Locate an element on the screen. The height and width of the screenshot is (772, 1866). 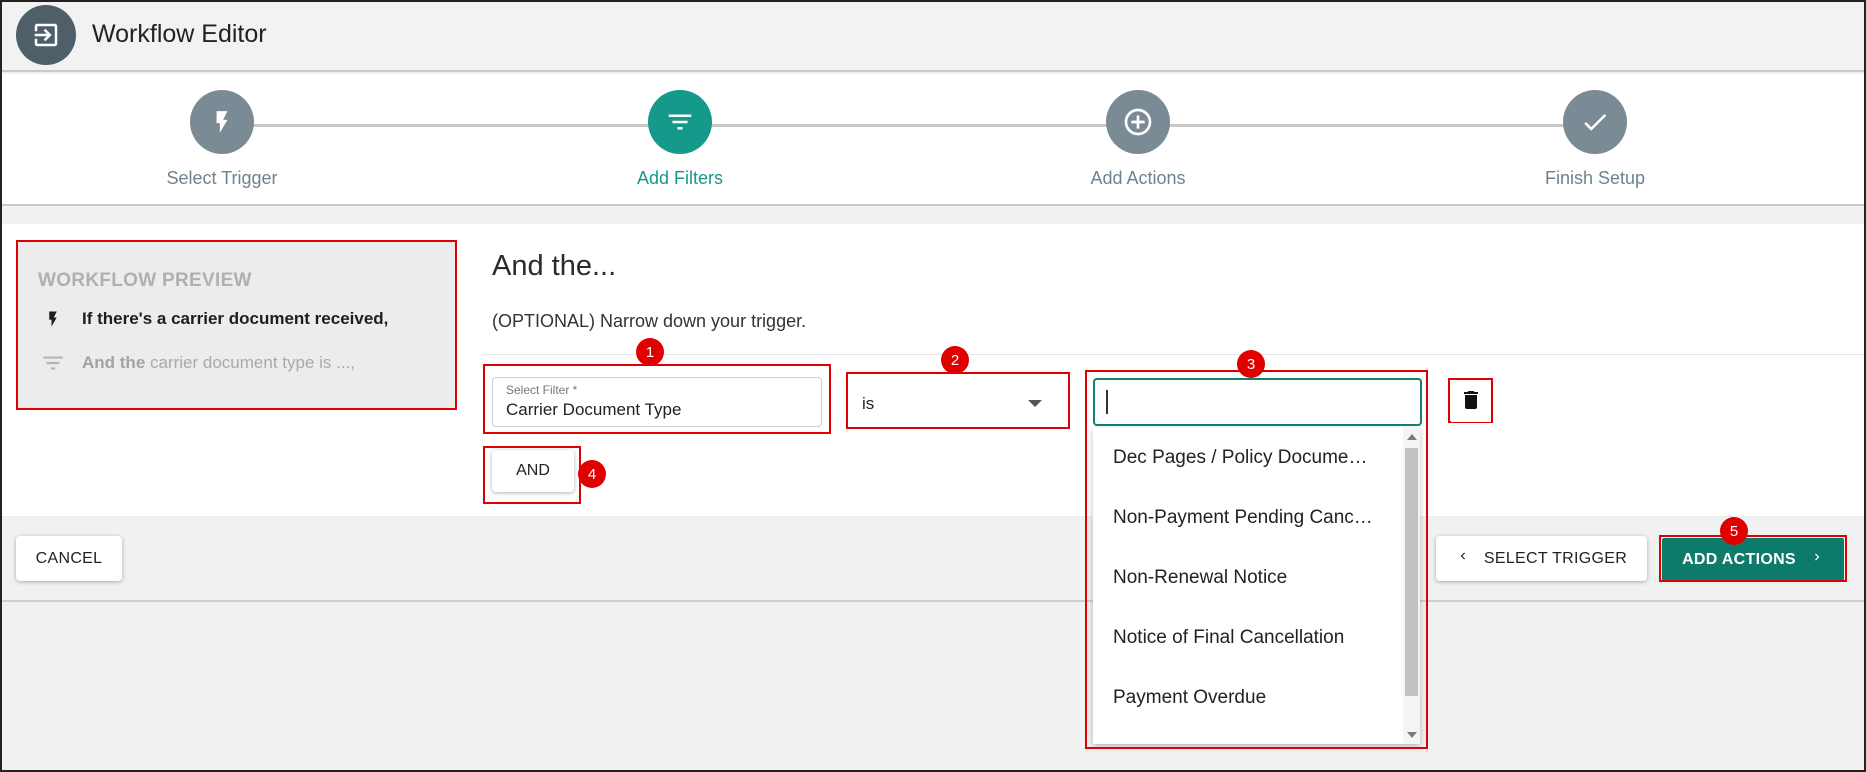
preview-filter: And the carrier document type is ..., is located at coordinates (196, 363).